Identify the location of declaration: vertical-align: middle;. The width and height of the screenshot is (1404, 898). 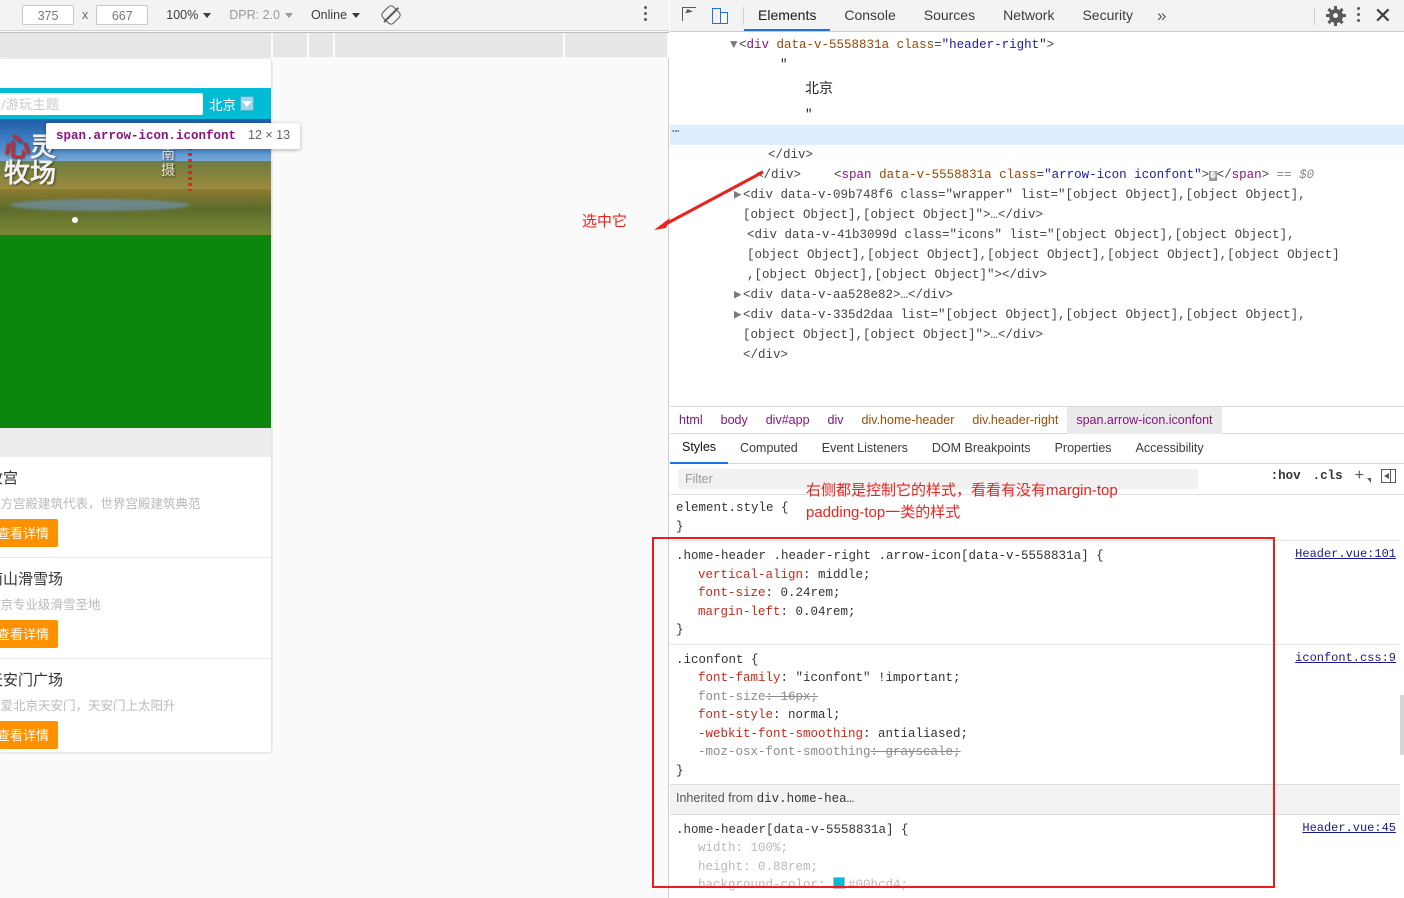
(1040, 575).